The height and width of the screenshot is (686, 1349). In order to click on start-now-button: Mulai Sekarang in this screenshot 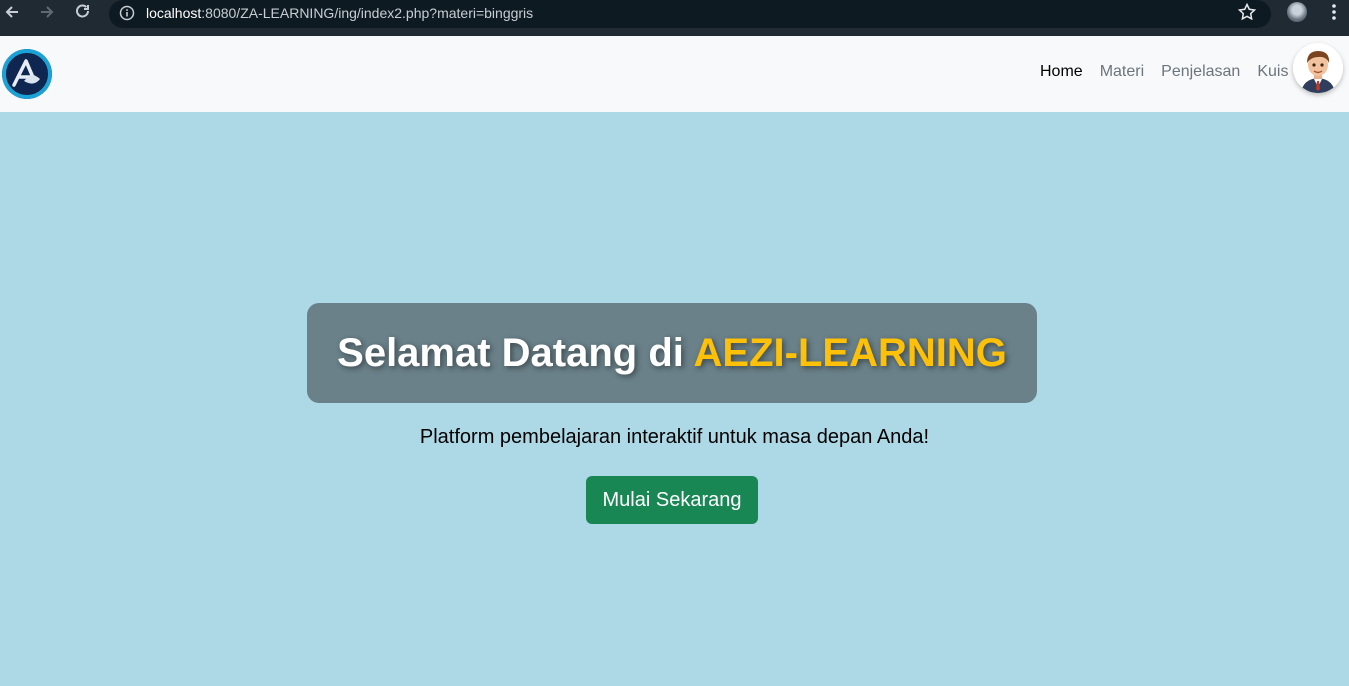, I will do `click(672, 500)`.